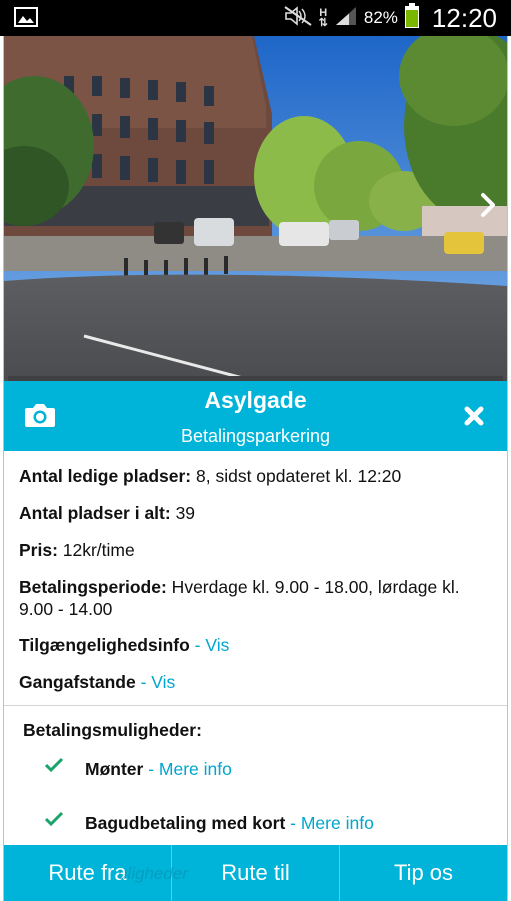  What do you see at coordinates (254, 645) in the screenshot?
I see `accessibility-row: Tilgængelighedsinfo - Vis` at bounding box center [254, 645].